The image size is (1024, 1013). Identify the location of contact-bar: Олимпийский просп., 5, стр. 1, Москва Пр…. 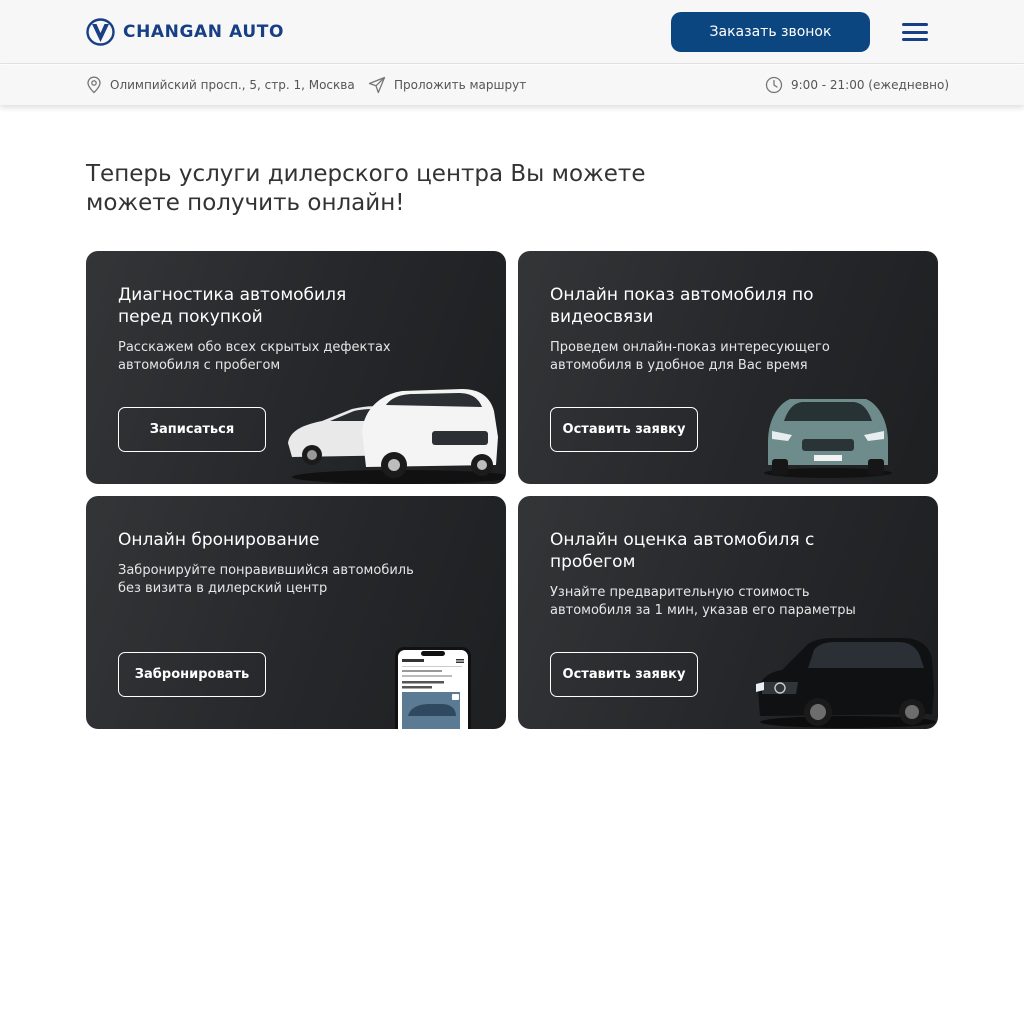
(512, 85).